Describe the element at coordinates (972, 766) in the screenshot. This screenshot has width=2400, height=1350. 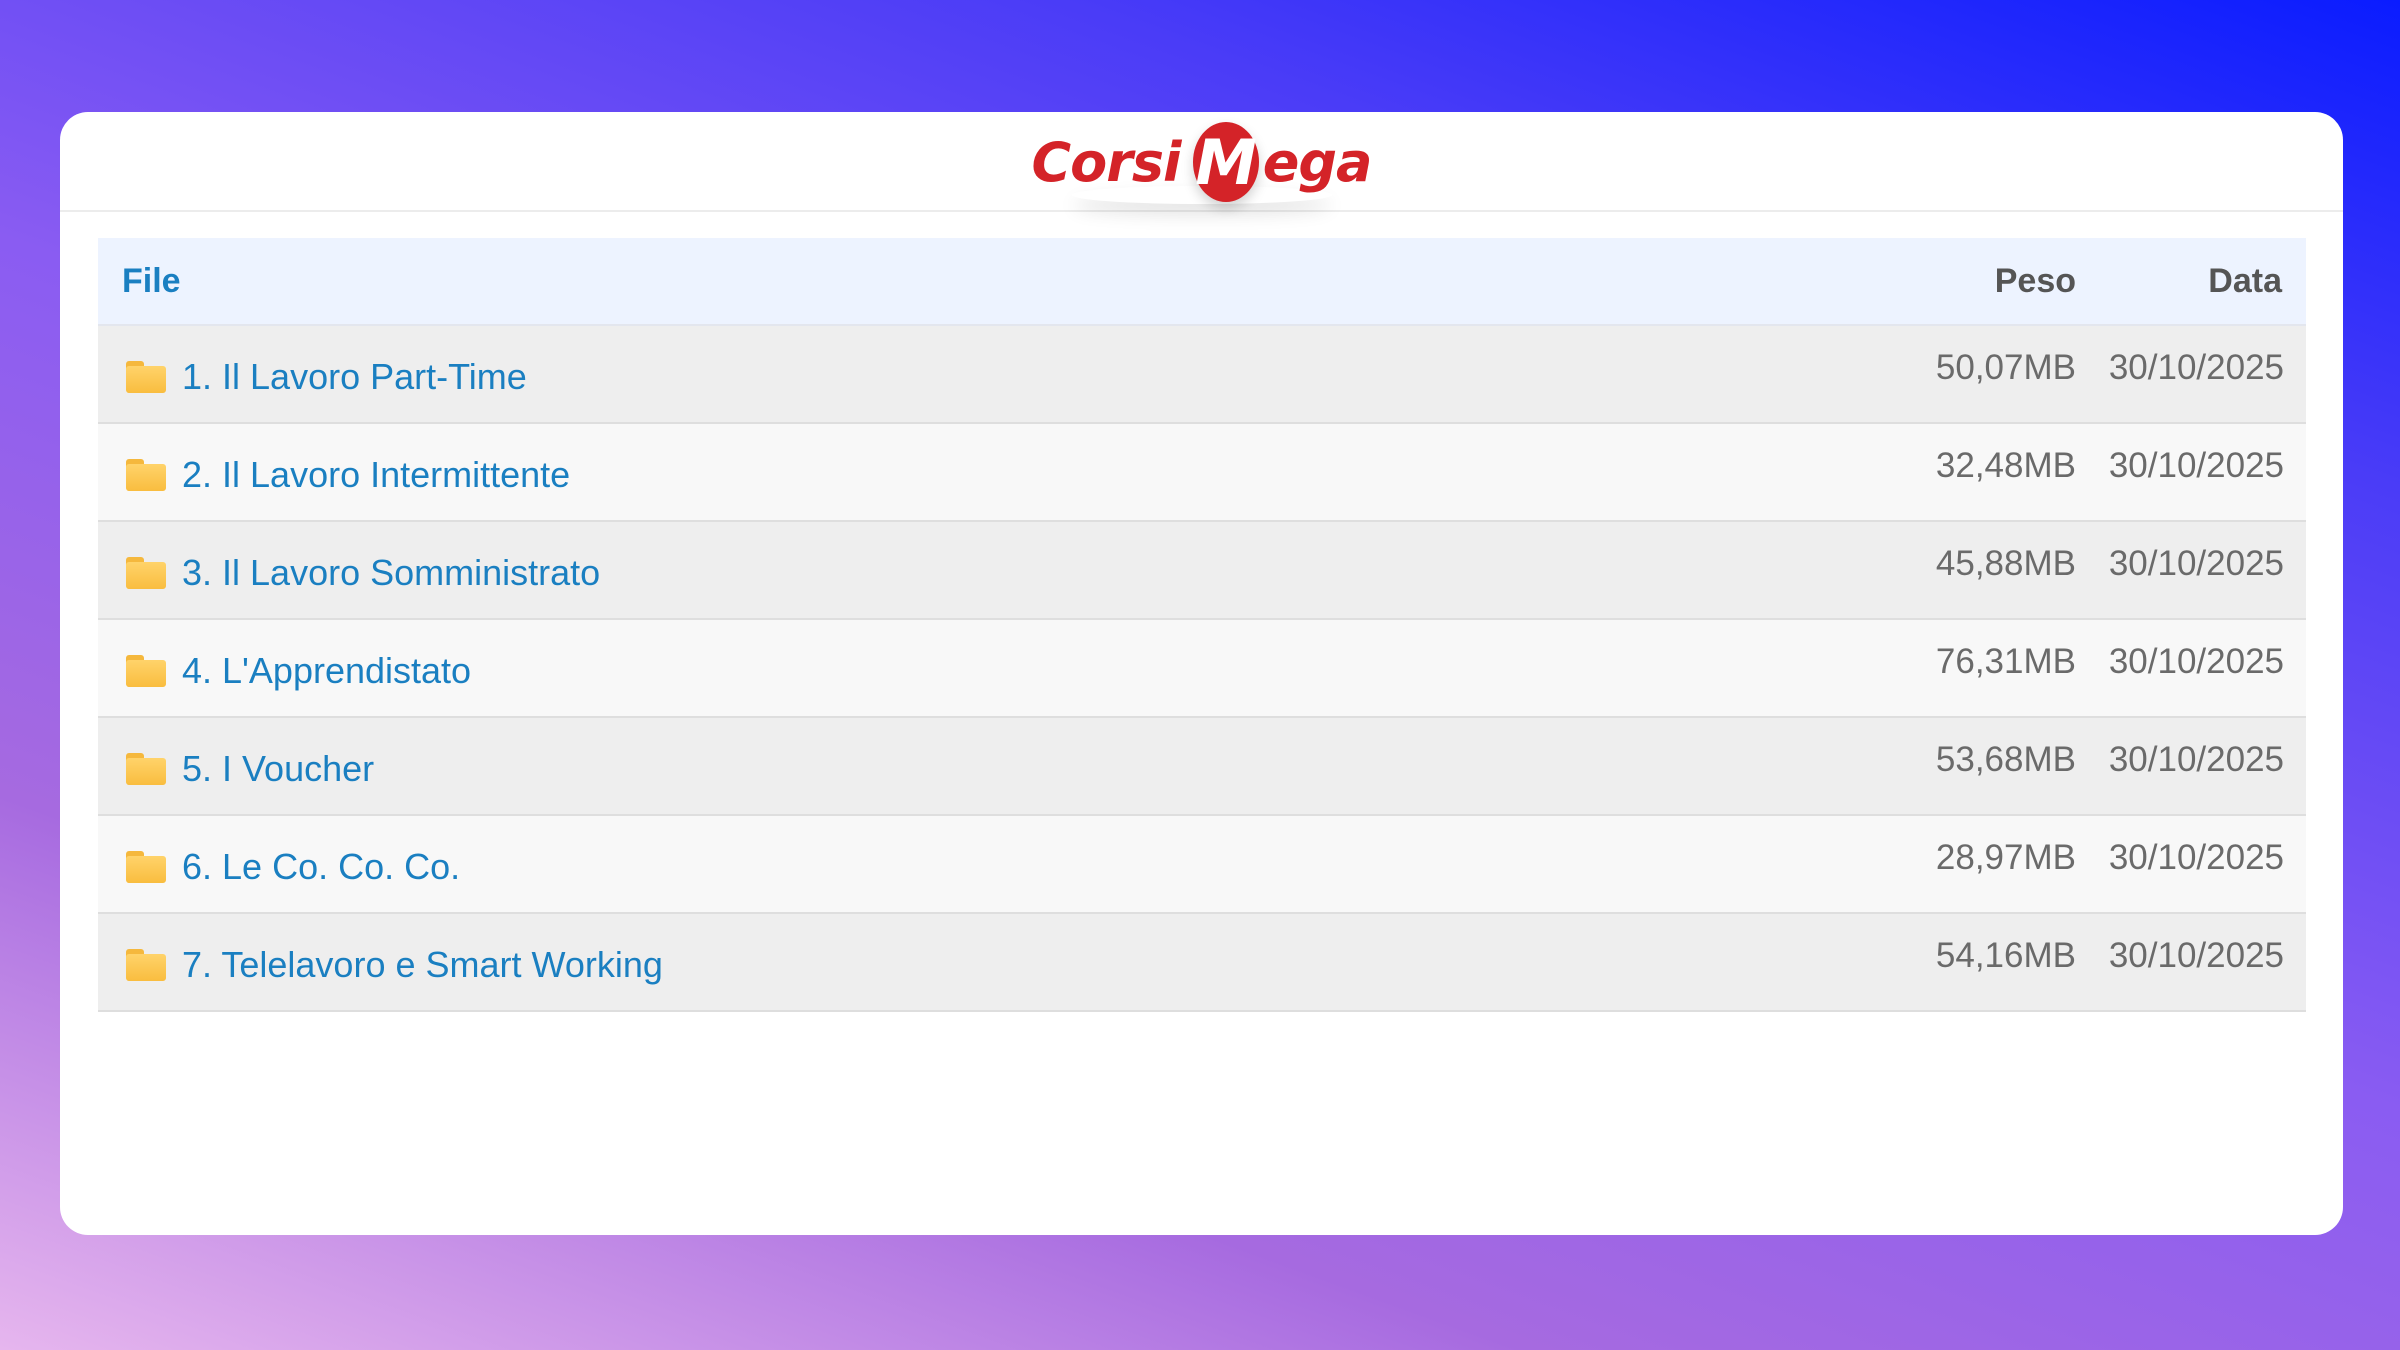
I see `file-name-cell: 5. I Voucher` at that location.